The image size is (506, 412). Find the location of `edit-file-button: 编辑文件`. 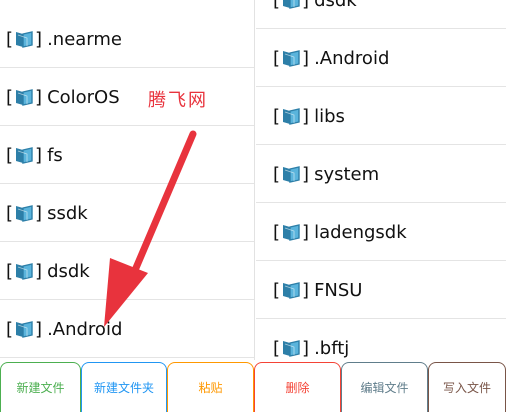

edit-file-button: 编辑文件 is located at coordinates (384, 387).